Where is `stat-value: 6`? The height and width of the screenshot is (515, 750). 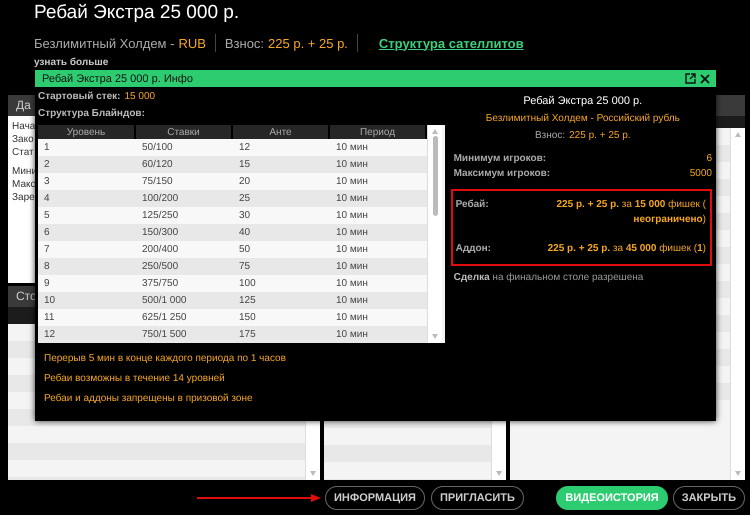 stat-value: 6 is located at coordinates (709, 159).